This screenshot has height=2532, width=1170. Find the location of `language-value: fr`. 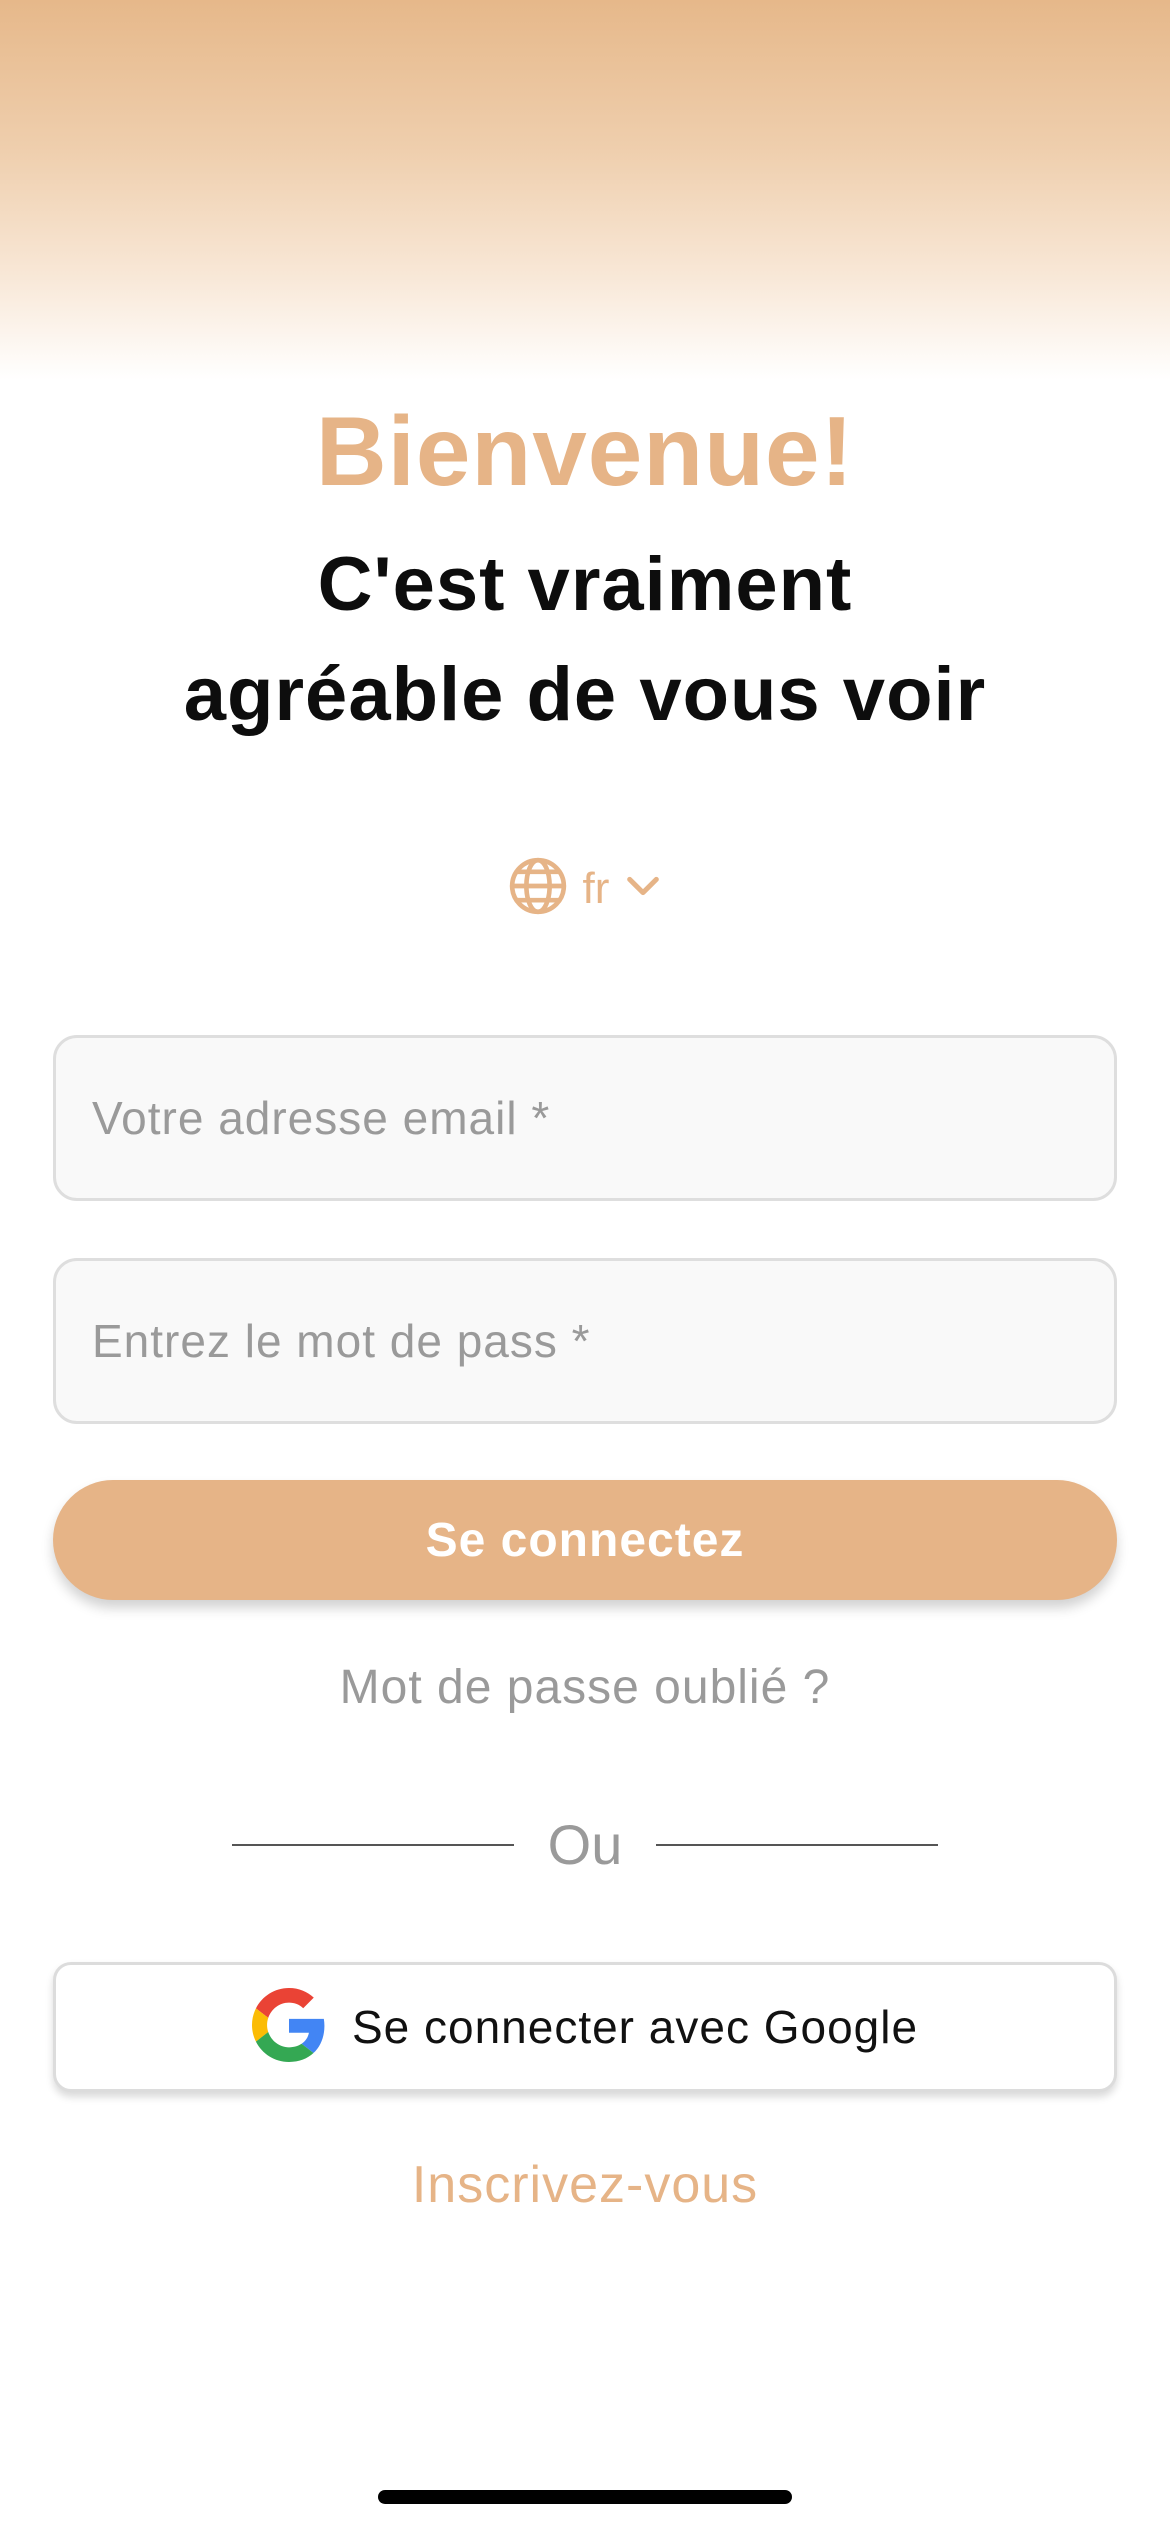

language-value: fr is located at coordinates (596, 888).